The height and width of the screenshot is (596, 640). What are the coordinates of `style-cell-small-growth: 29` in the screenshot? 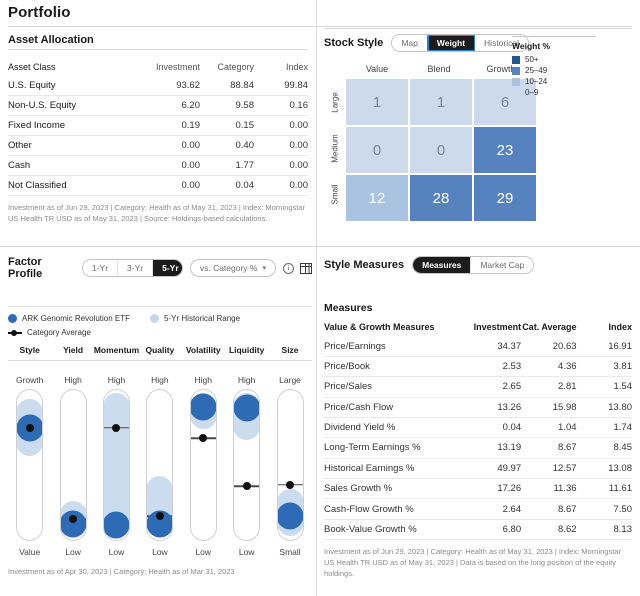 It's located at (505, 198).